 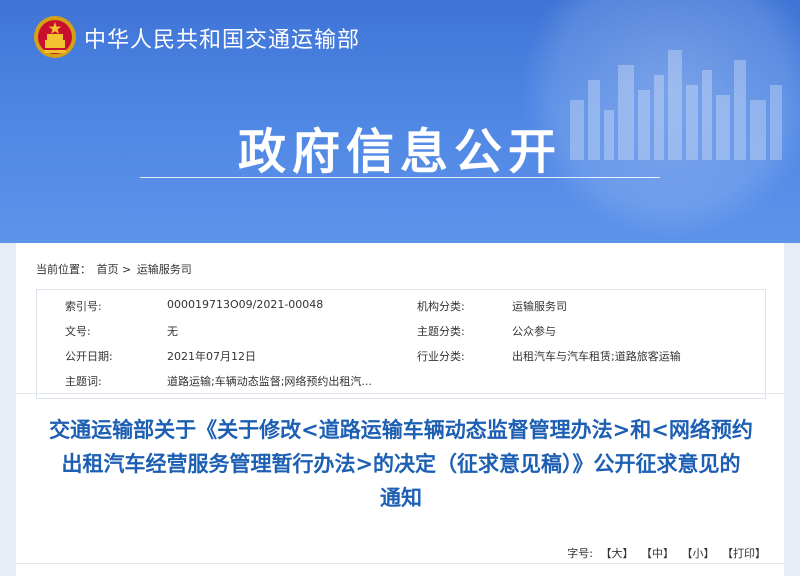 I want to click on industry-category-value: 出租汽车与汽车租赁;道路旅客运输, so click(x=596, y=356).